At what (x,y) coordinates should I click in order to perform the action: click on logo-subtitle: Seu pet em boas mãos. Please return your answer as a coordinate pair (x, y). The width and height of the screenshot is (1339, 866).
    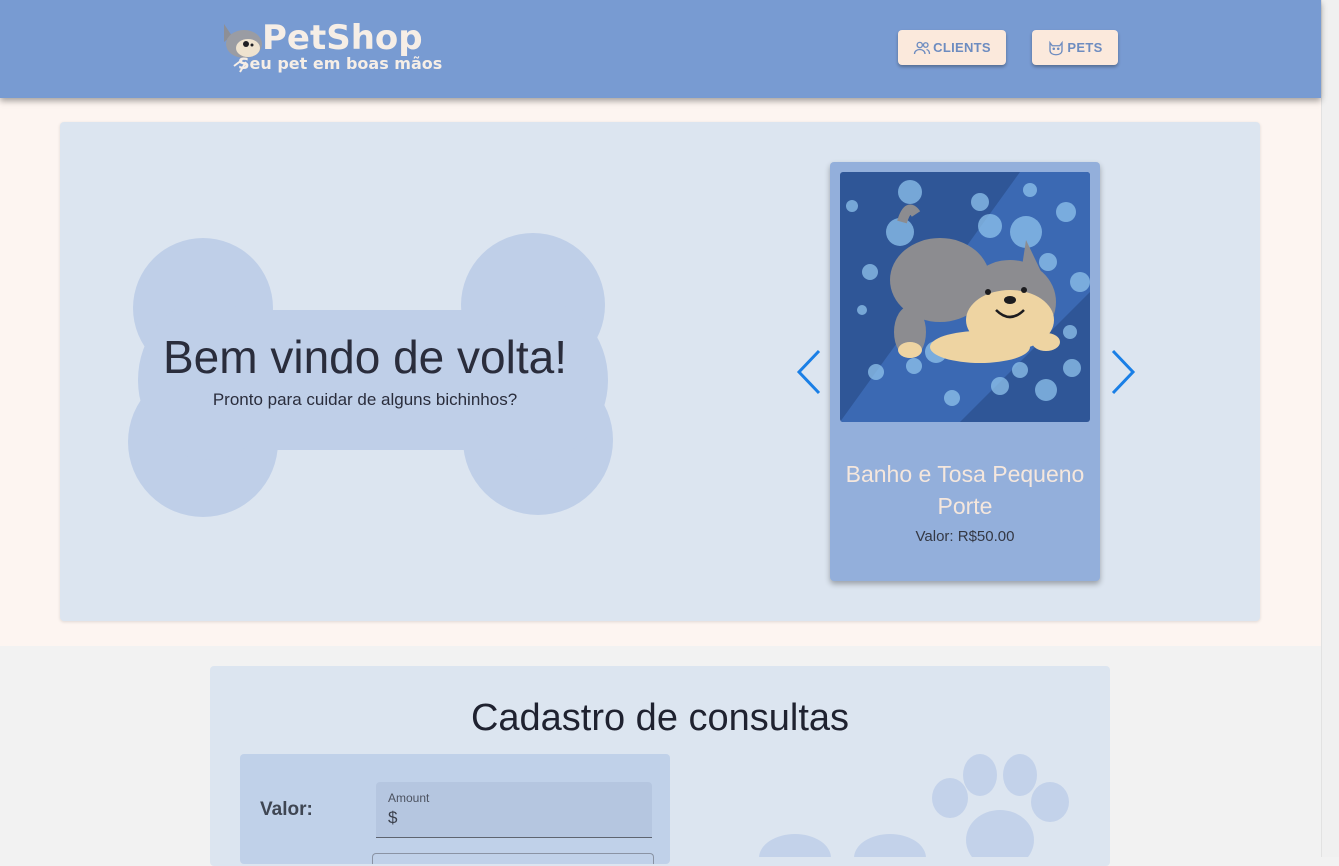
    Looking at the image, I should click on (340, 63).